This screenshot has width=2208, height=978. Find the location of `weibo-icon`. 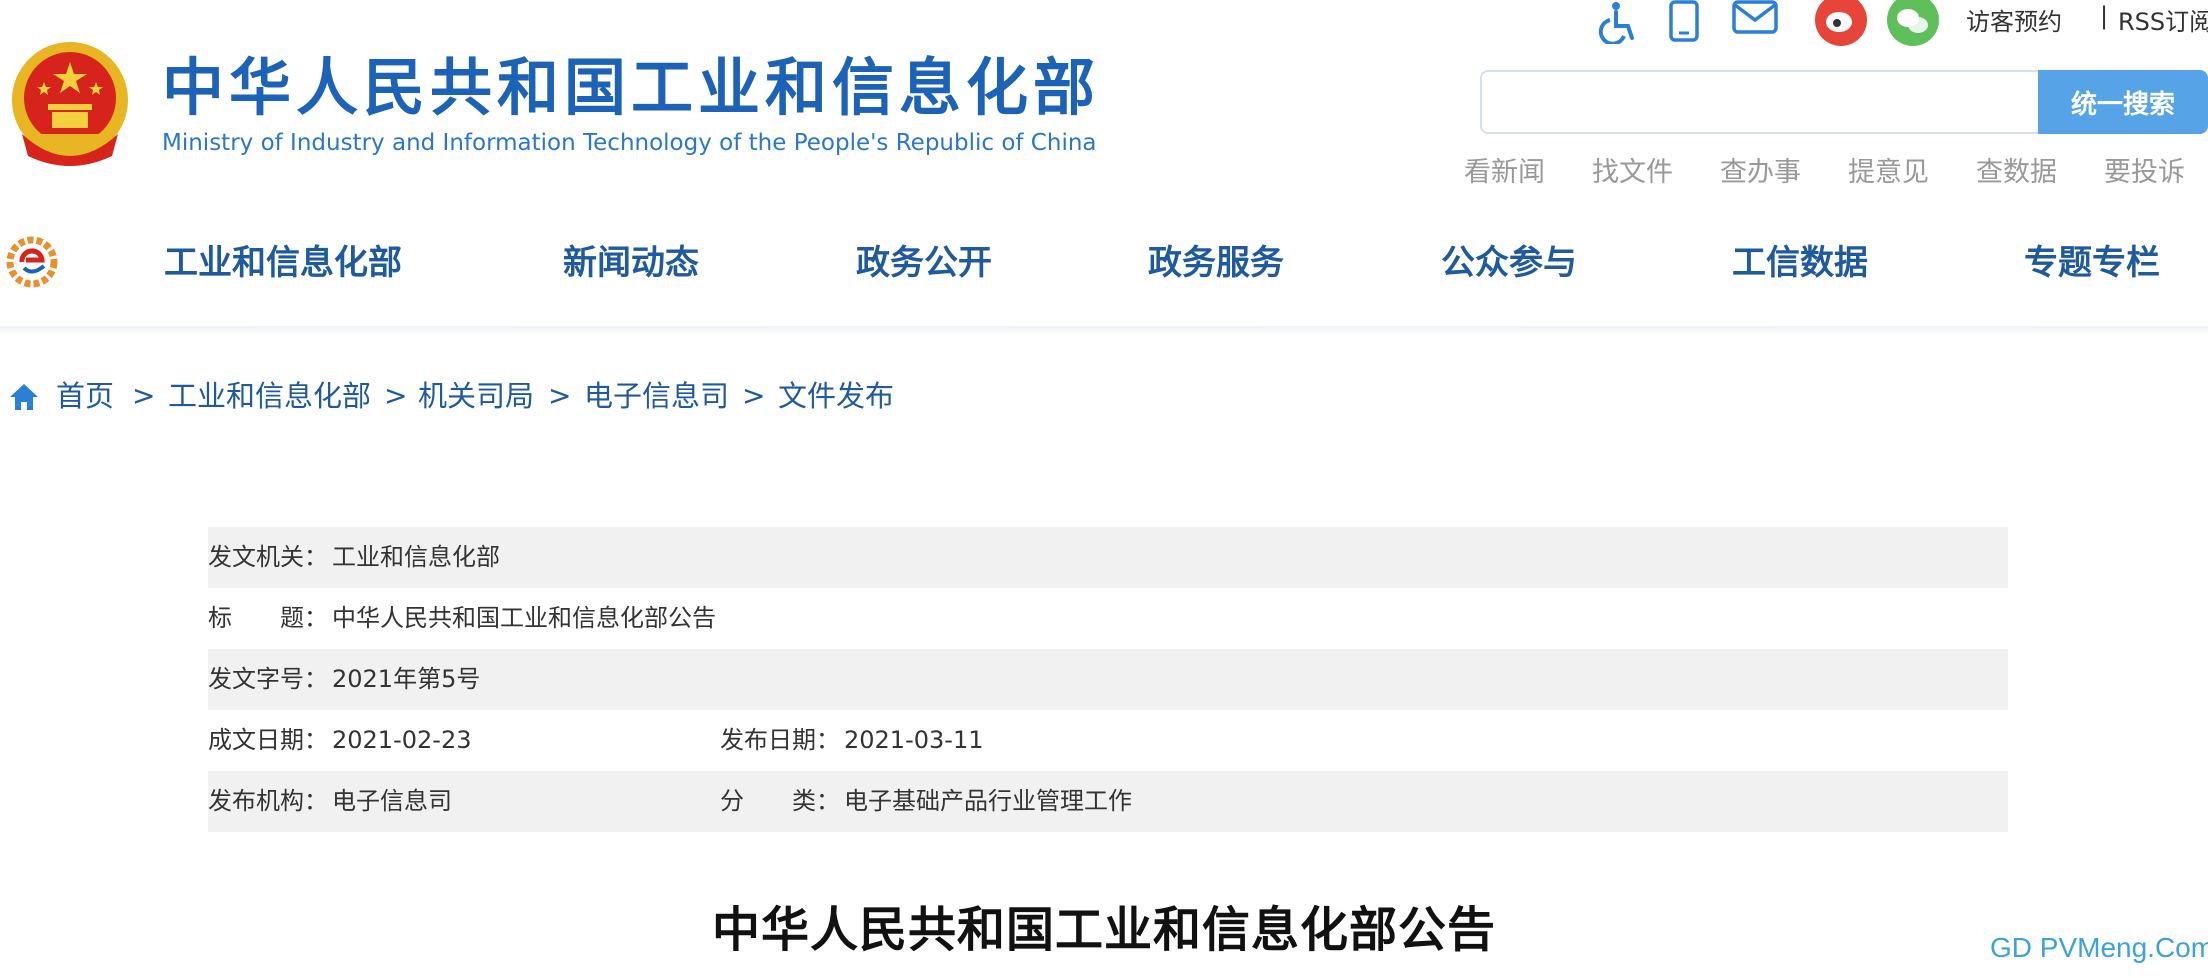

weibo-icon is located at coordinates (1841, 25).